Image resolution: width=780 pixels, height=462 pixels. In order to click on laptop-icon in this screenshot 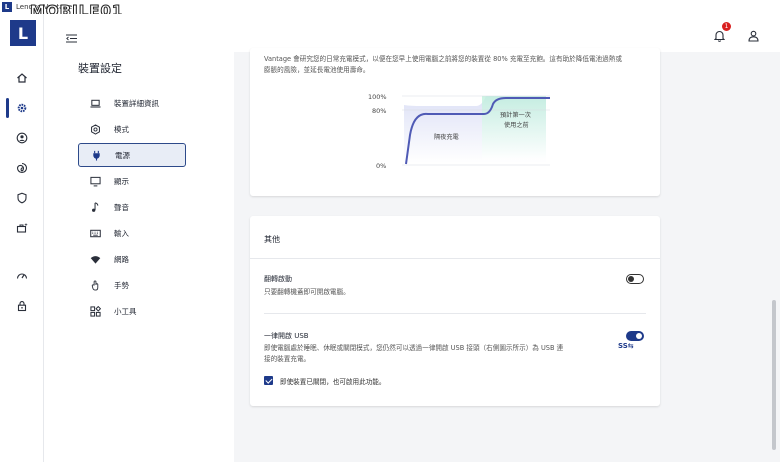, I will do `click(95, 103)`.